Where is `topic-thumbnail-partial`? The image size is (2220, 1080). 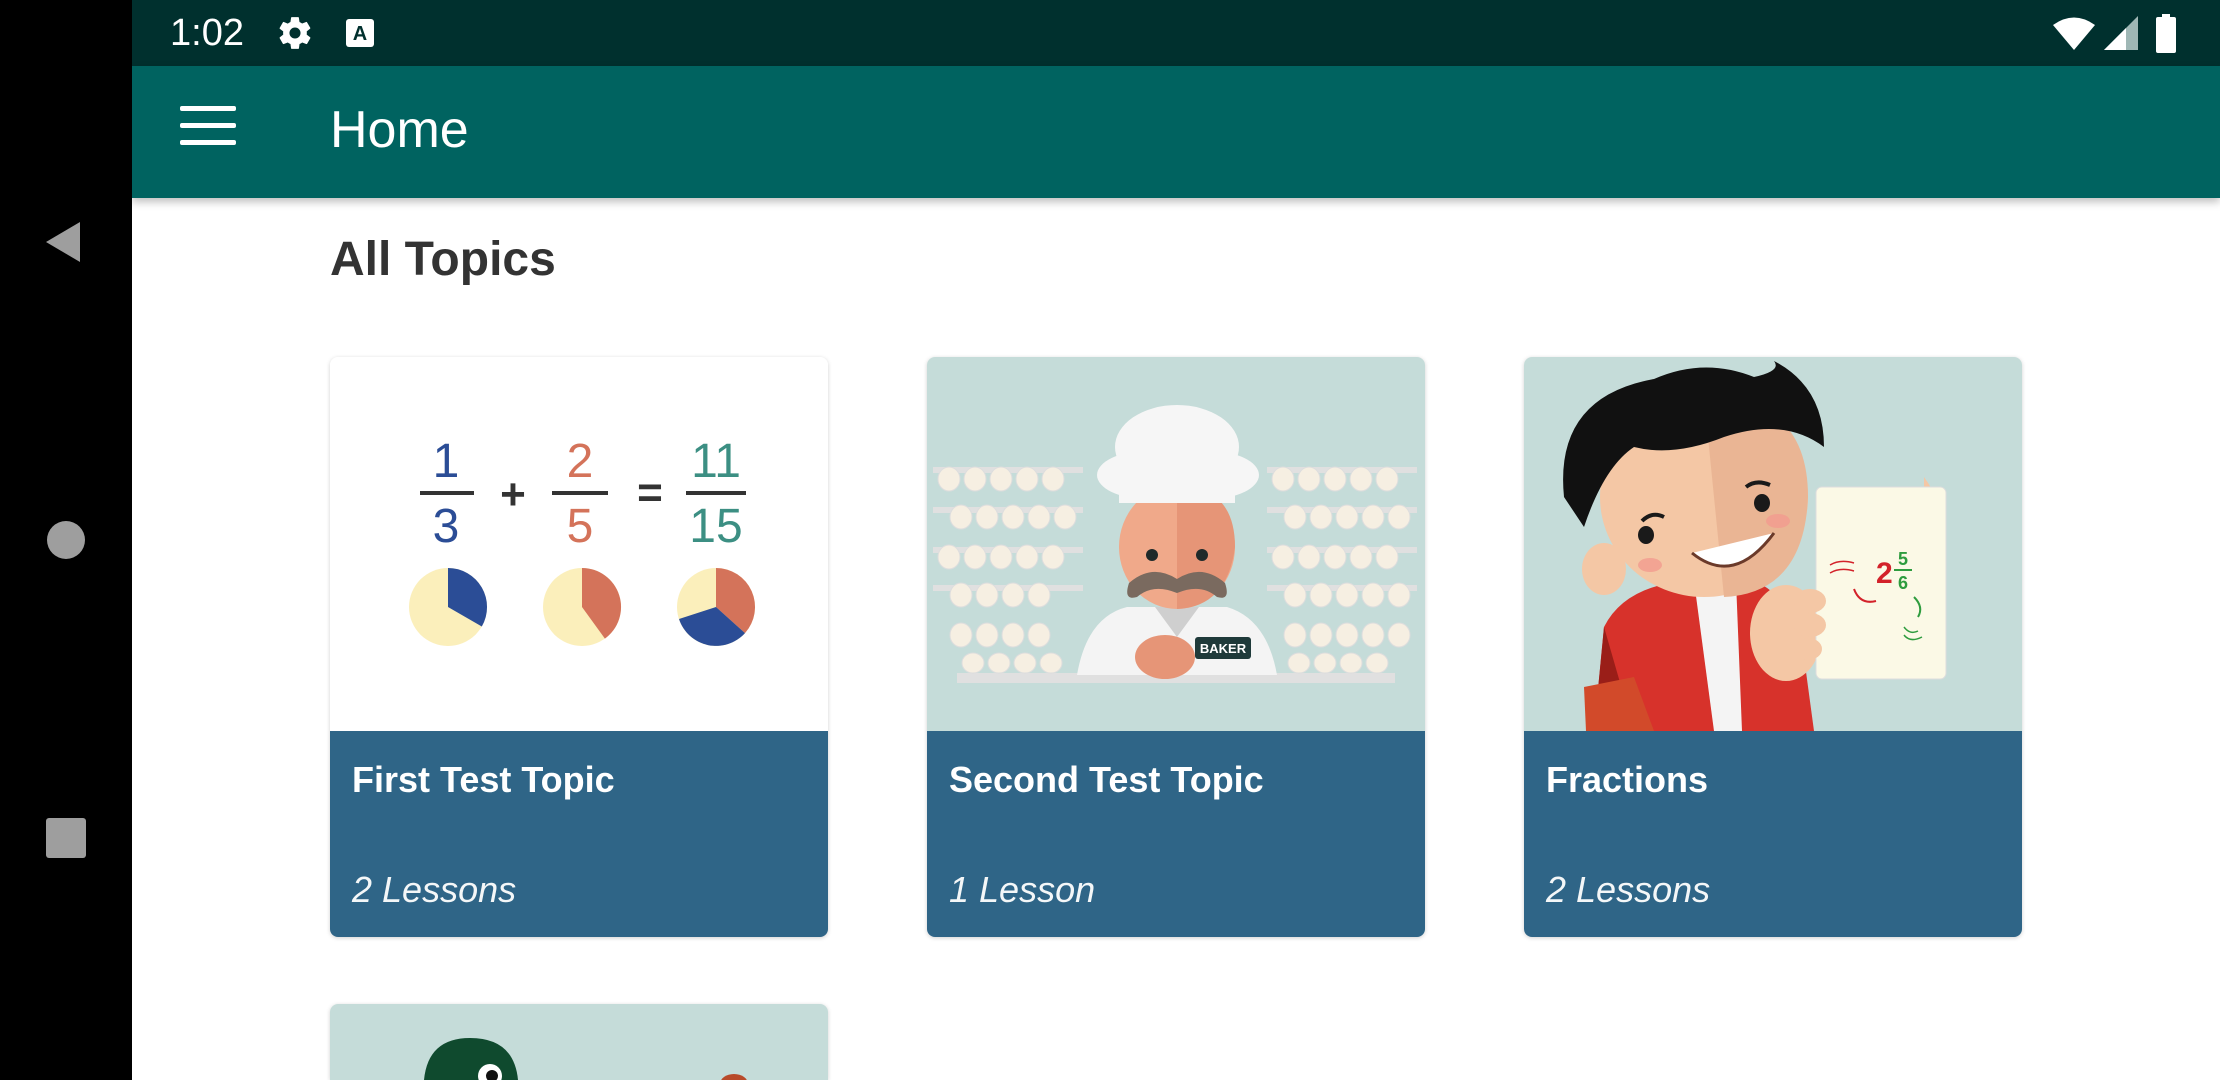 topic-thumbnail-partial is located at coordinates (579, 1042).